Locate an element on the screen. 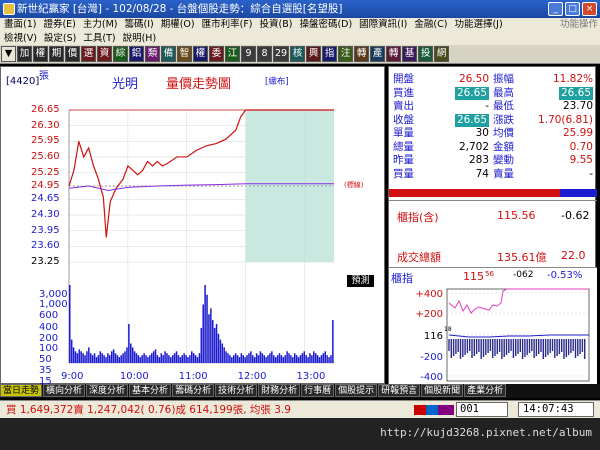 The height and width of the screenshot is (450, 600). function-ops-label: 功能操作 is located at coordinates (579, 25).